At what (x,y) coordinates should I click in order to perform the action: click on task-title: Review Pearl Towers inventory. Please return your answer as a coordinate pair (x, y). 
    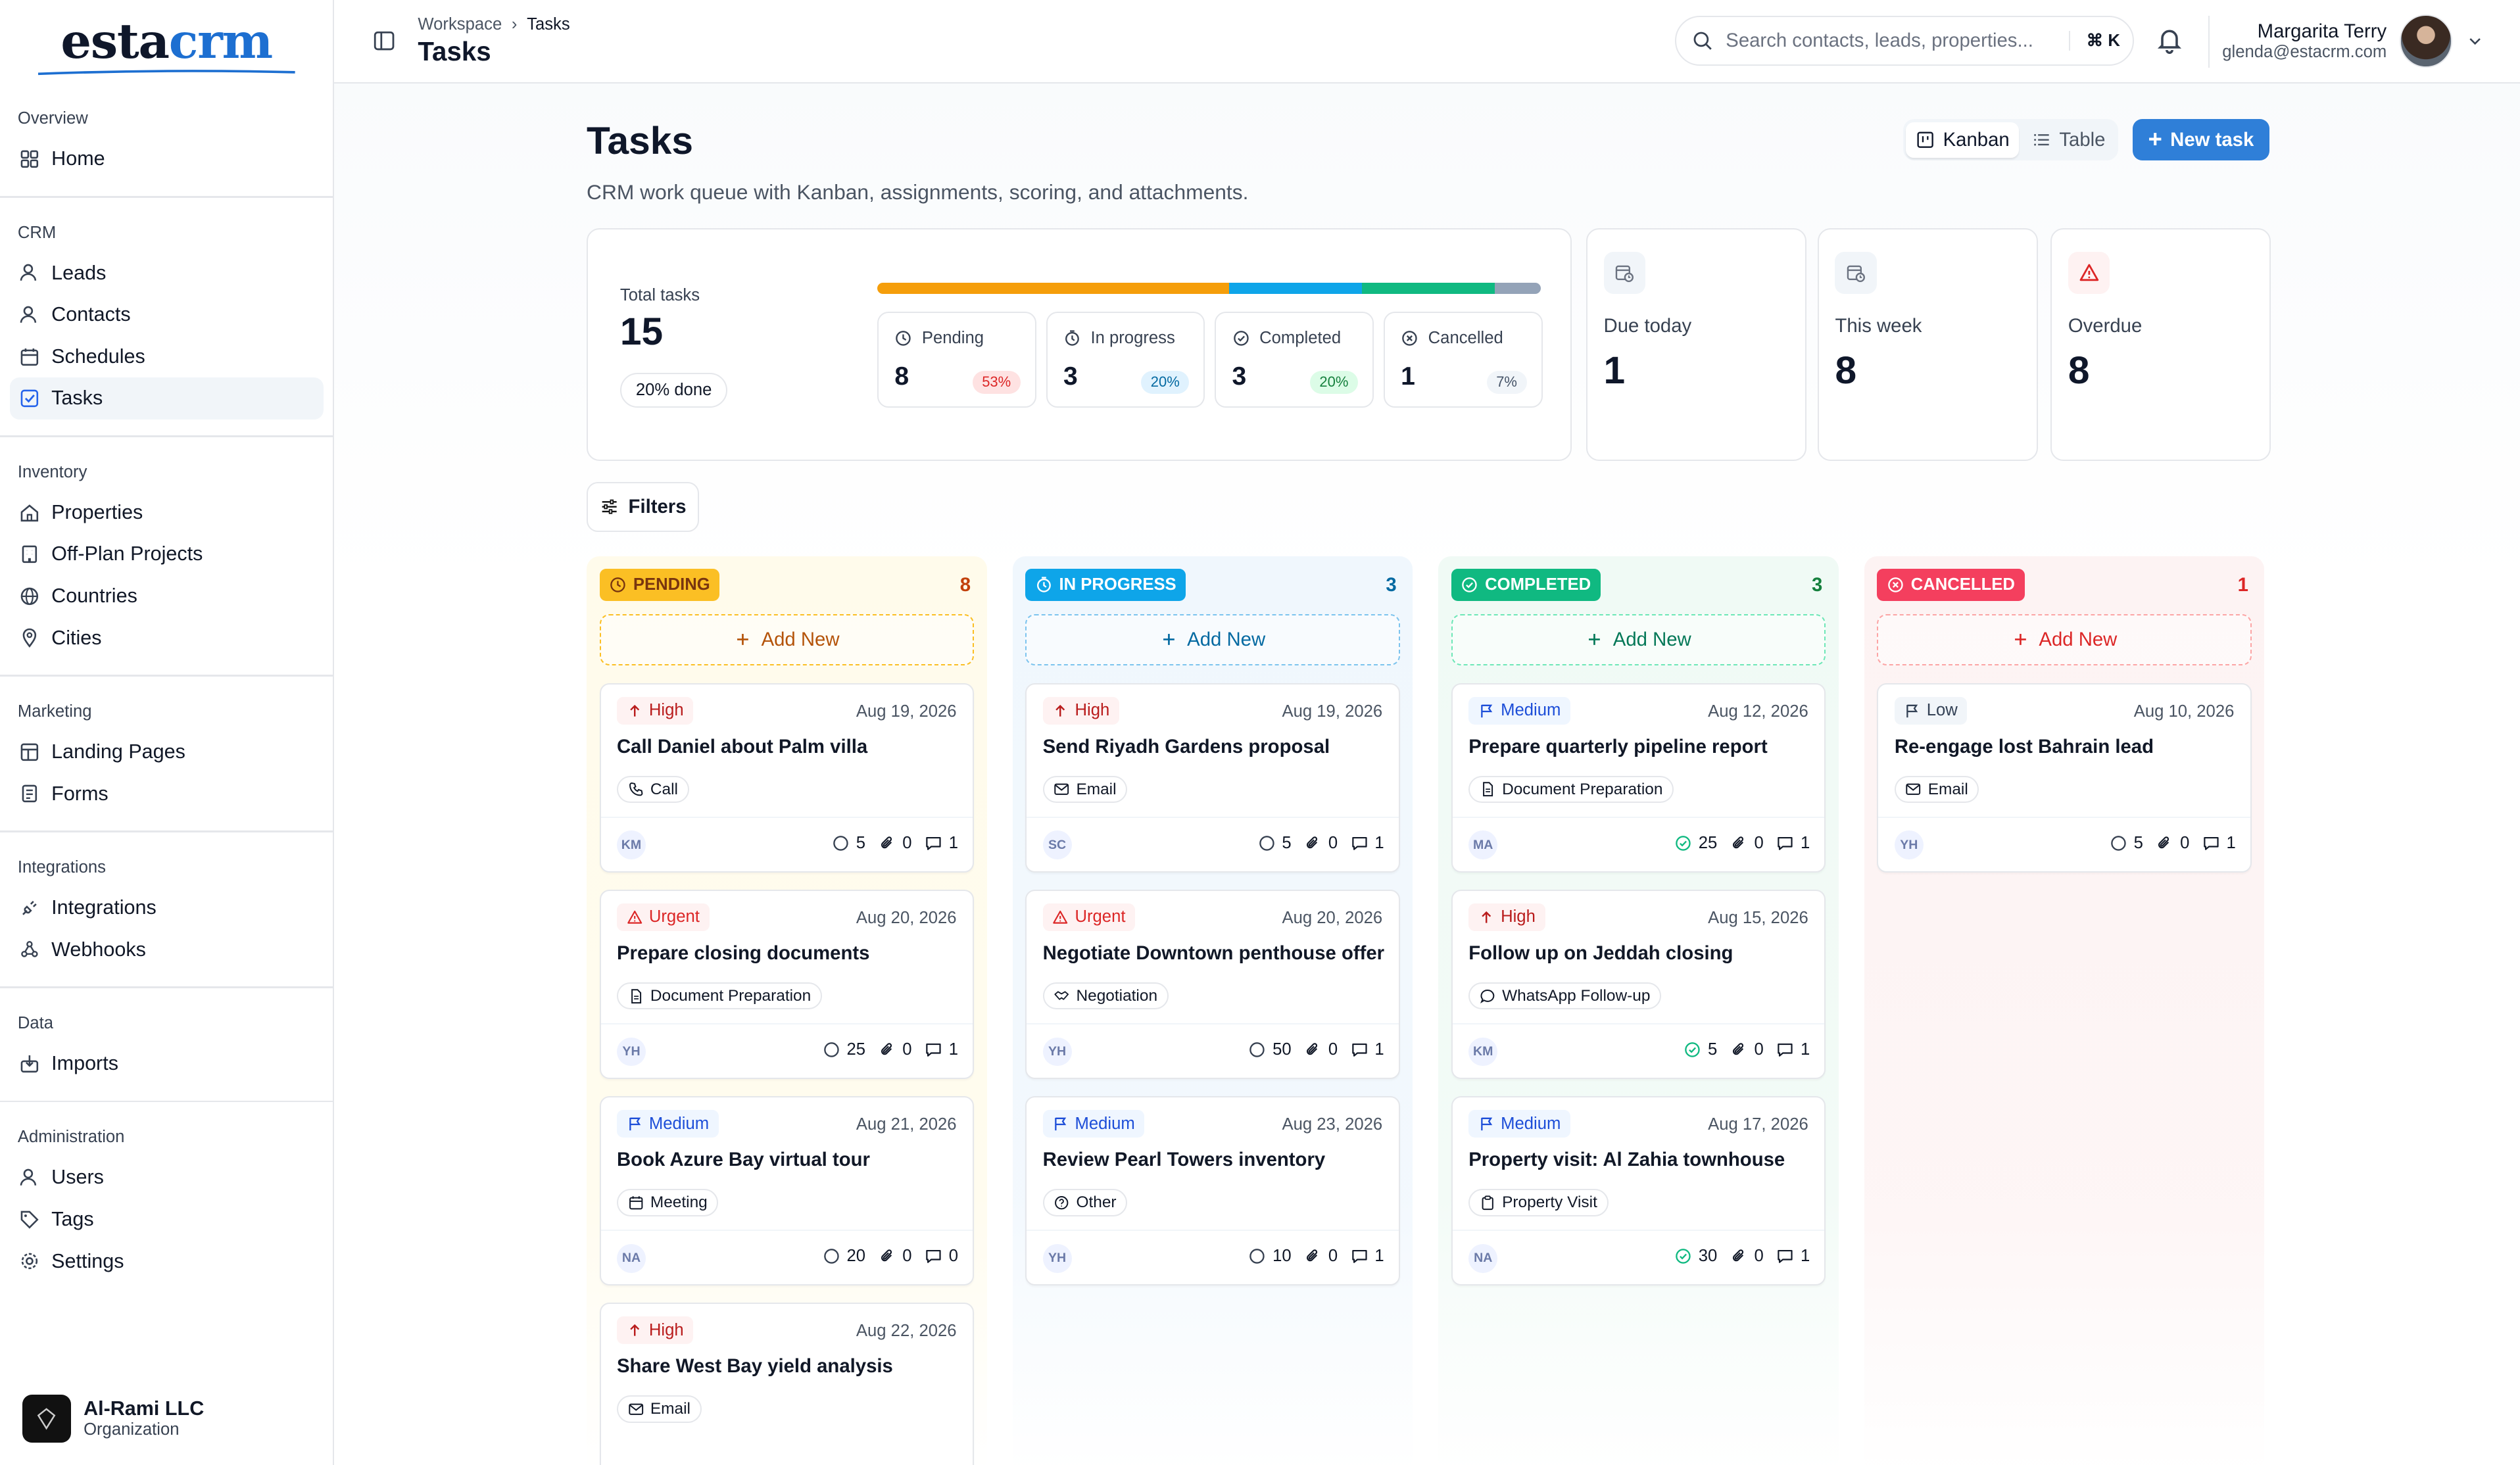
    Looking at the image, I should click on (1184, 1159).